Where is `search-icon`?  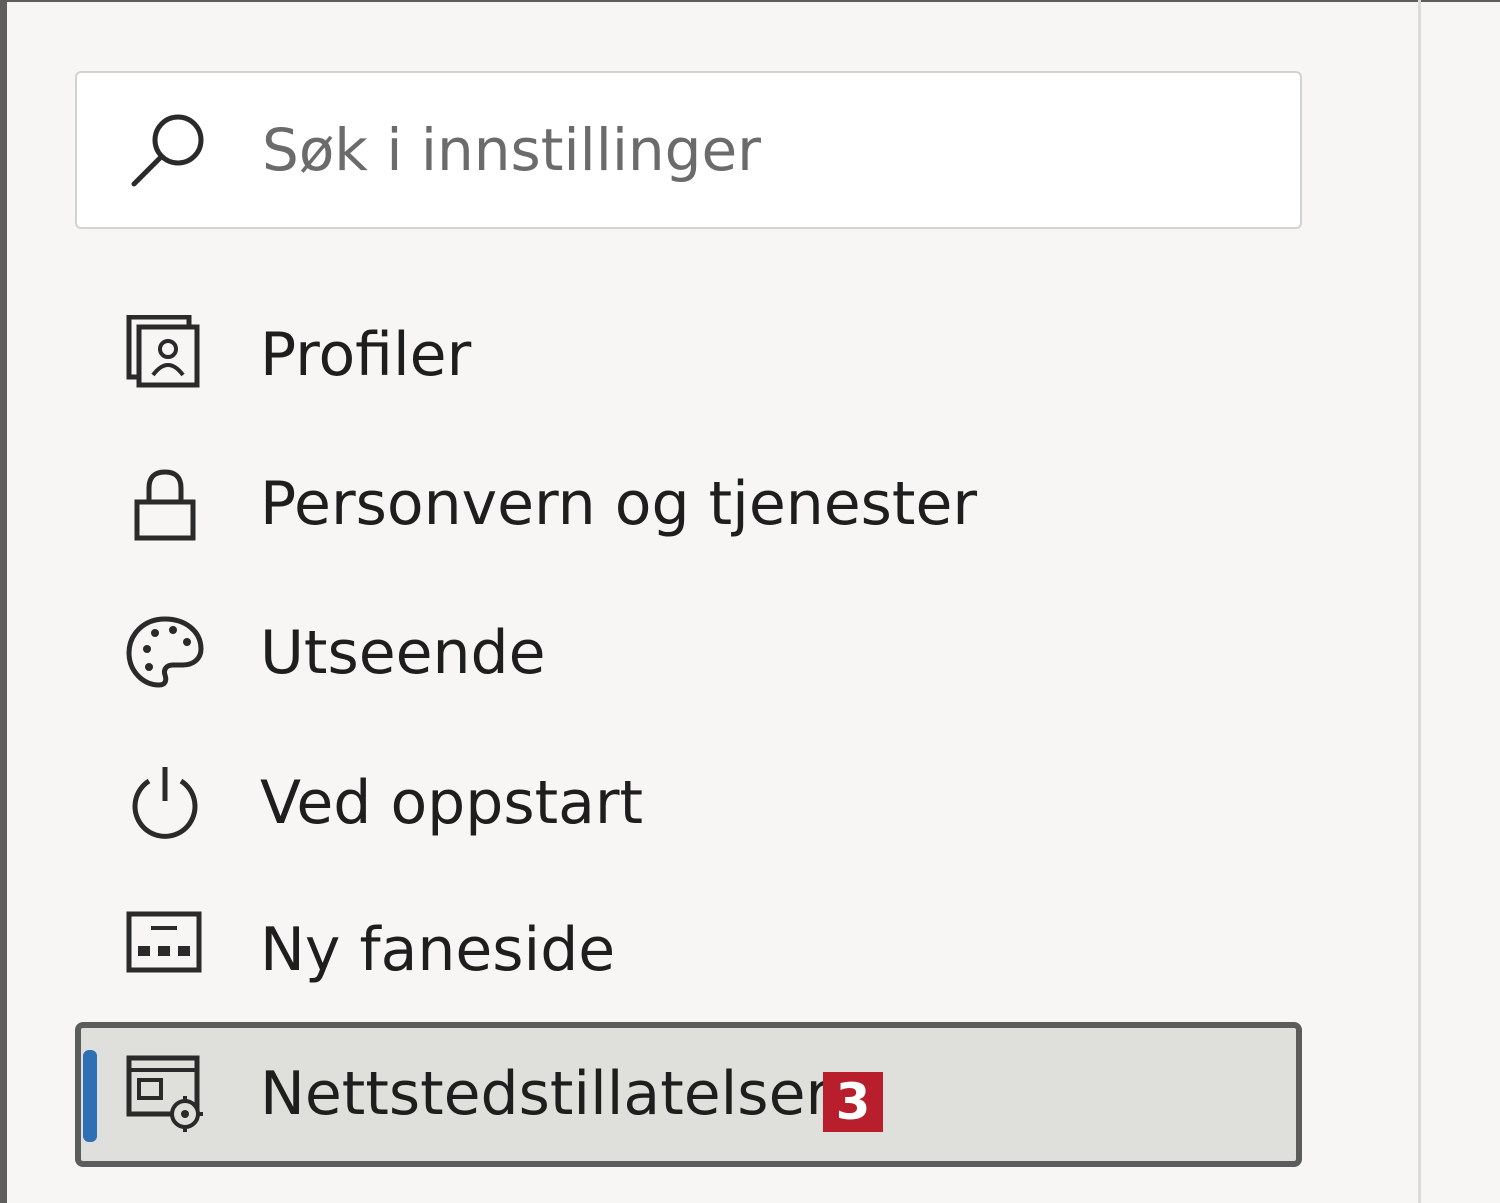 search-icon is located at coordinates (170, 150).